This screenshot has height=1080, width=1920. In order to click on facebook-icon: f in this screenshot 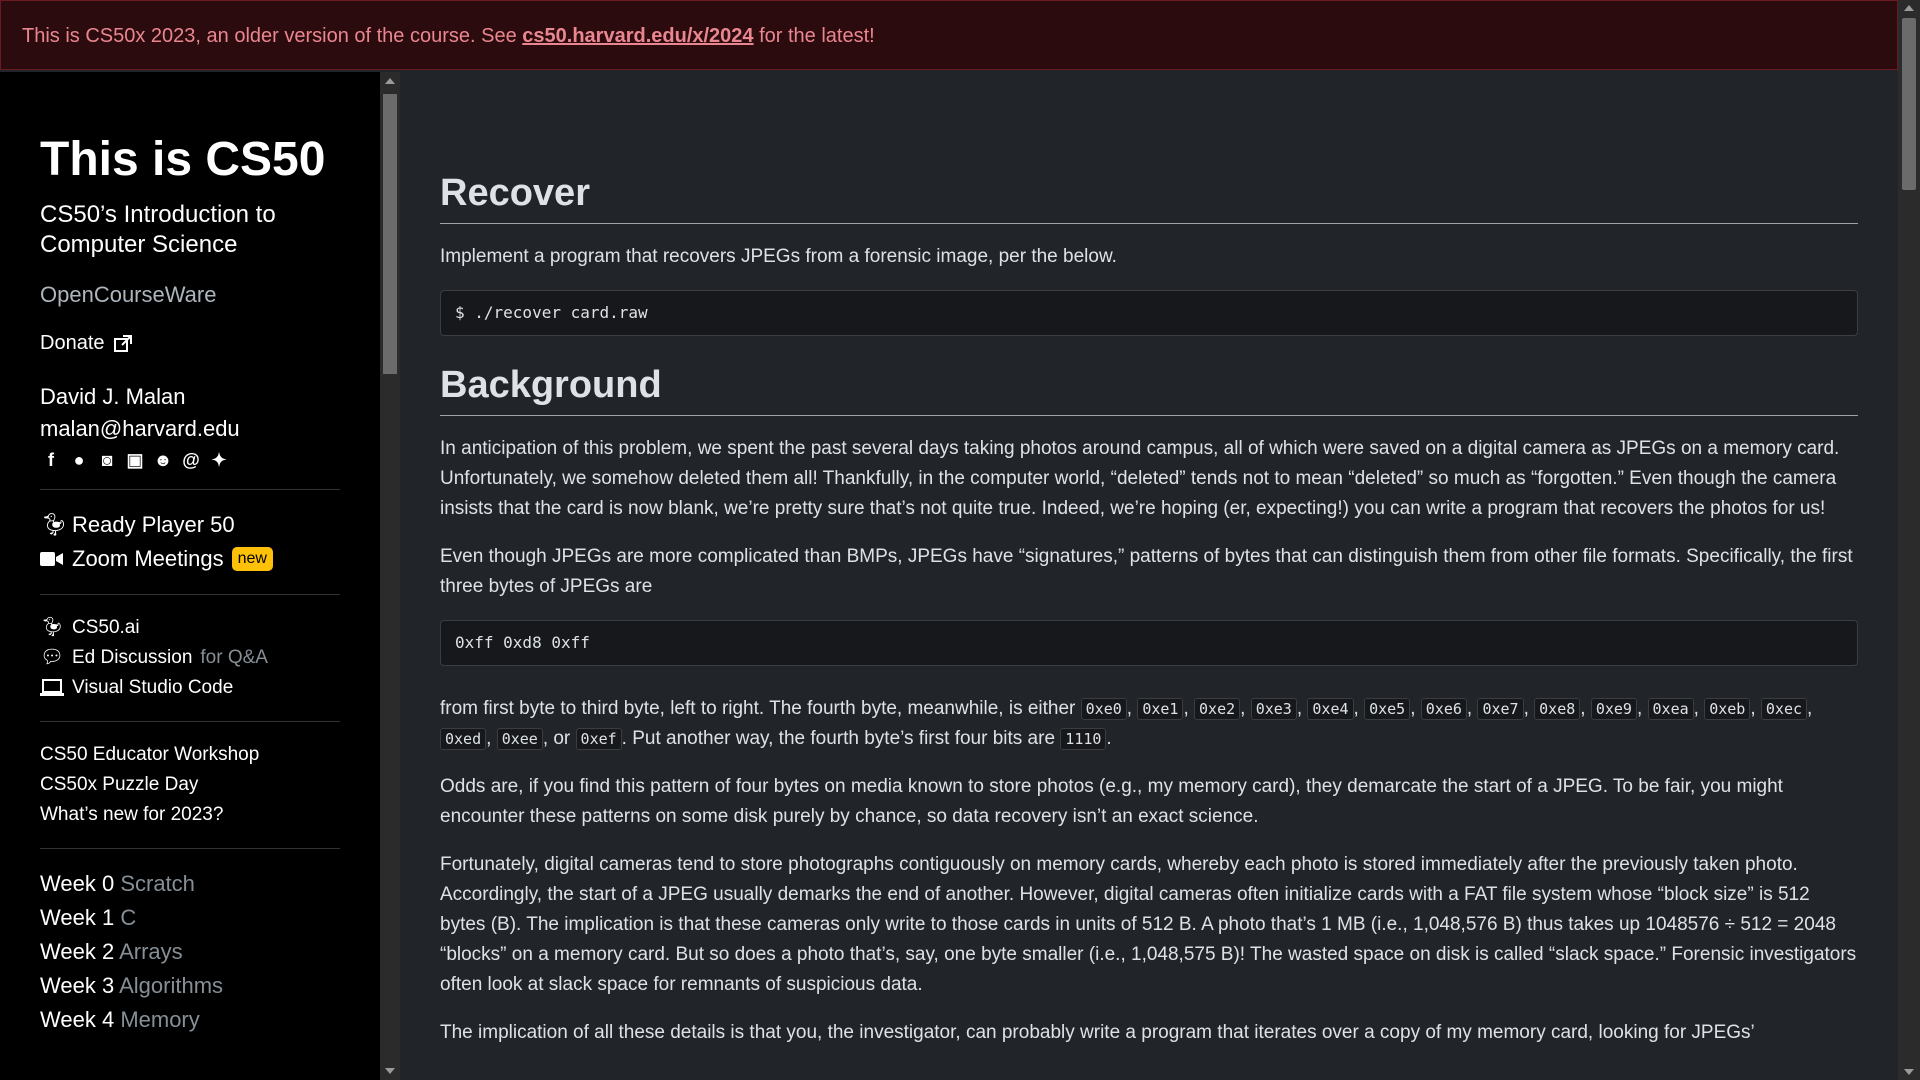, I will do `click(51, 460)`.